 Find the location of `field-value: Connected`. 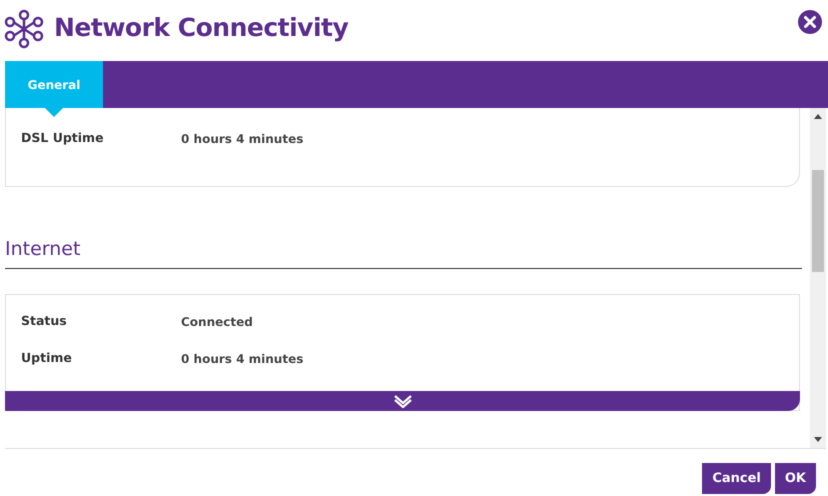

field-value: Connected is located at coordinates (217, 321).